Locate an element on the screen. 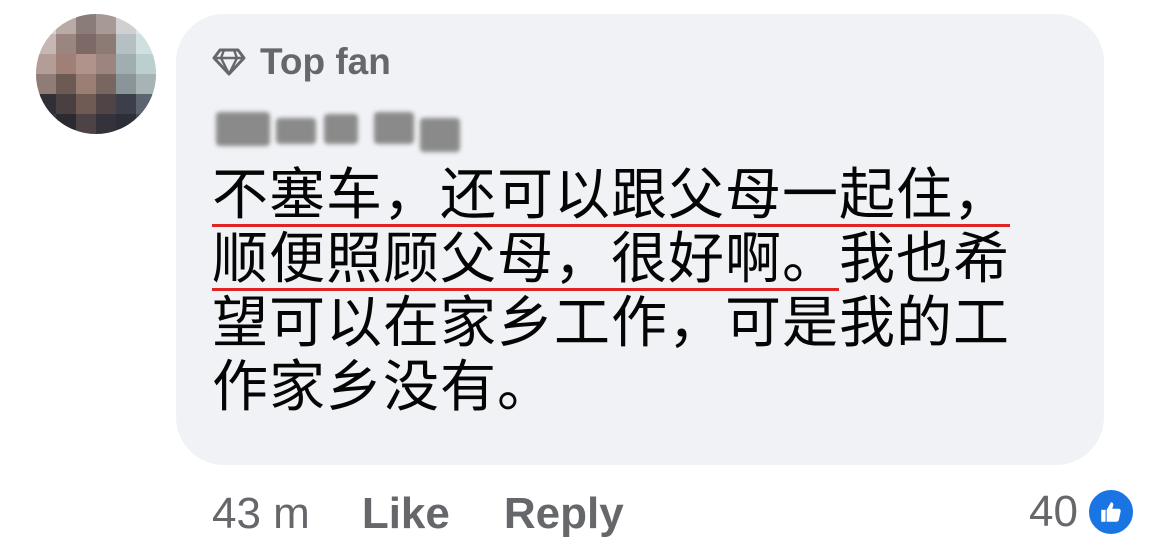  comment-actions: 43 m Like Reply is located at coordinates (445, 514).